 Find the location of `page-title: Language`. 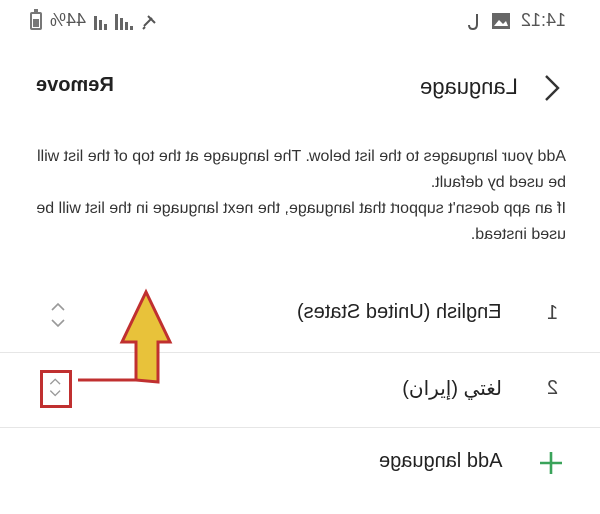

page-title: Language is located at coordinates (469, 86).